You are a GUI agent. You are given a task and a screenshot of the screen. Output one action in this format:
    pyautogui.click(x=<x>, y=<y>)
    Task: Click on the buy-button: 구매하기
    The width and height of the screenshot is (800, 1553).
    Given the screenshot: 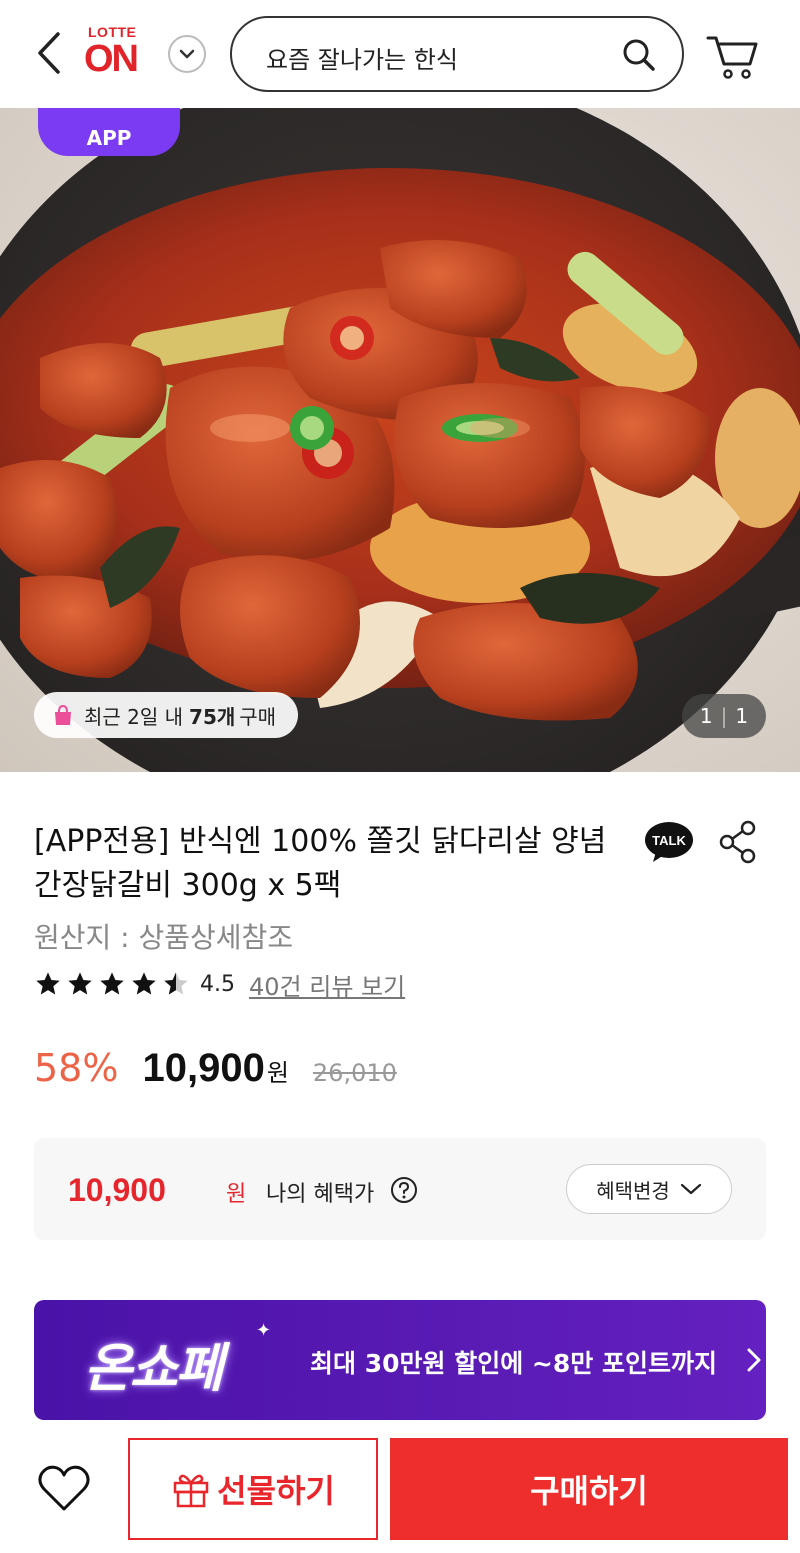 What is the action you would take?
    pyautogui.click(x=589, y=1489)
    